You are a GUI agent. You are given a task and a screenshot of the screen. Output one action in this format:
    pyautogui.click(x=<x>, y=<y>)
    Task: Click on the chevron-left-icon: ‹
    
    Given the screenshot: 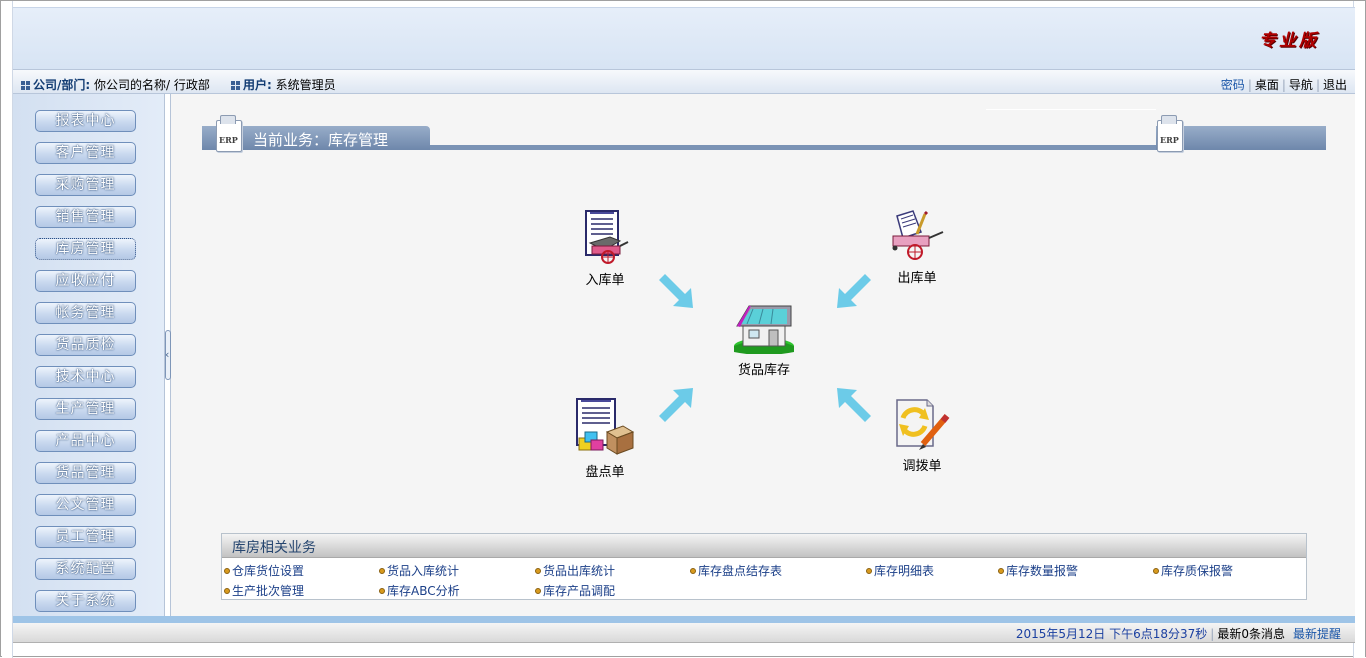 What is the action you would take?
    pyautogui.click(x=167, y=354)
    